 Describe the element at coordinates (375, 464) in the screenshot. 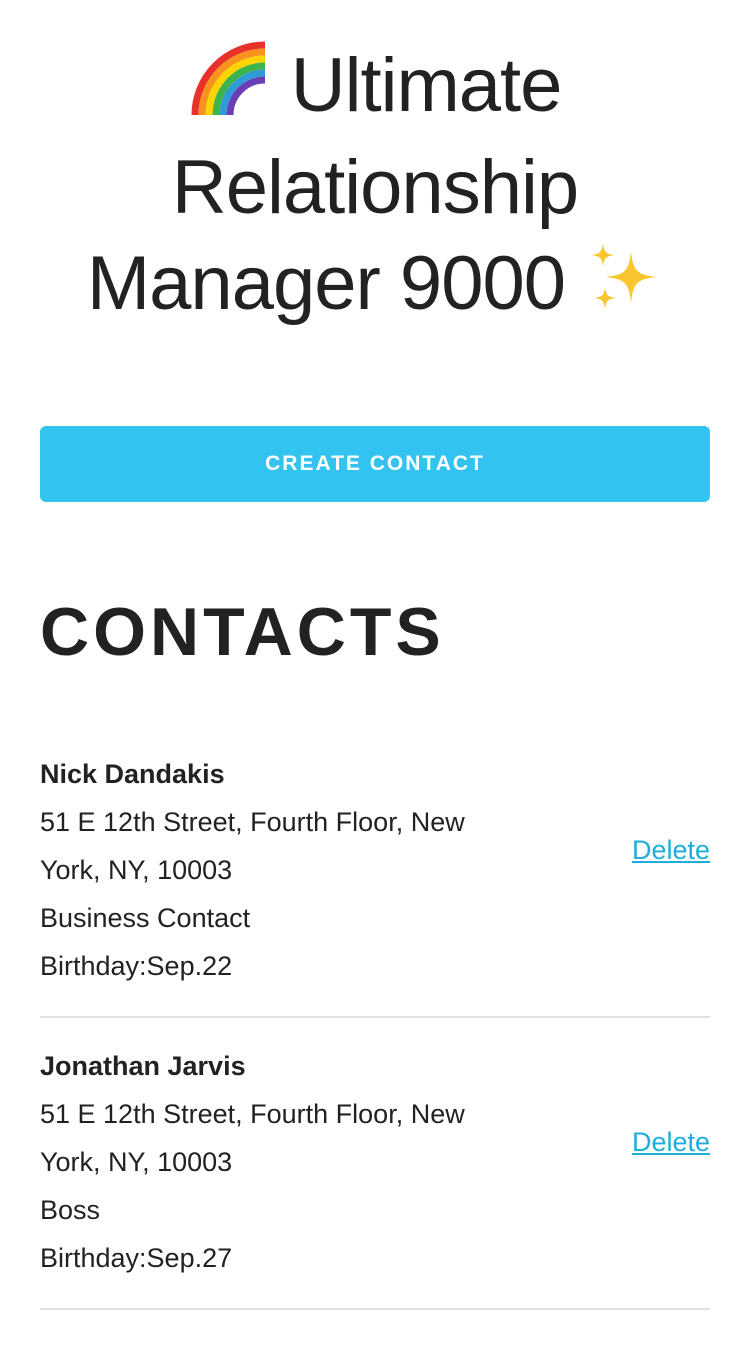

I see `create-contact-button: CREATE CONTACT` at that location.